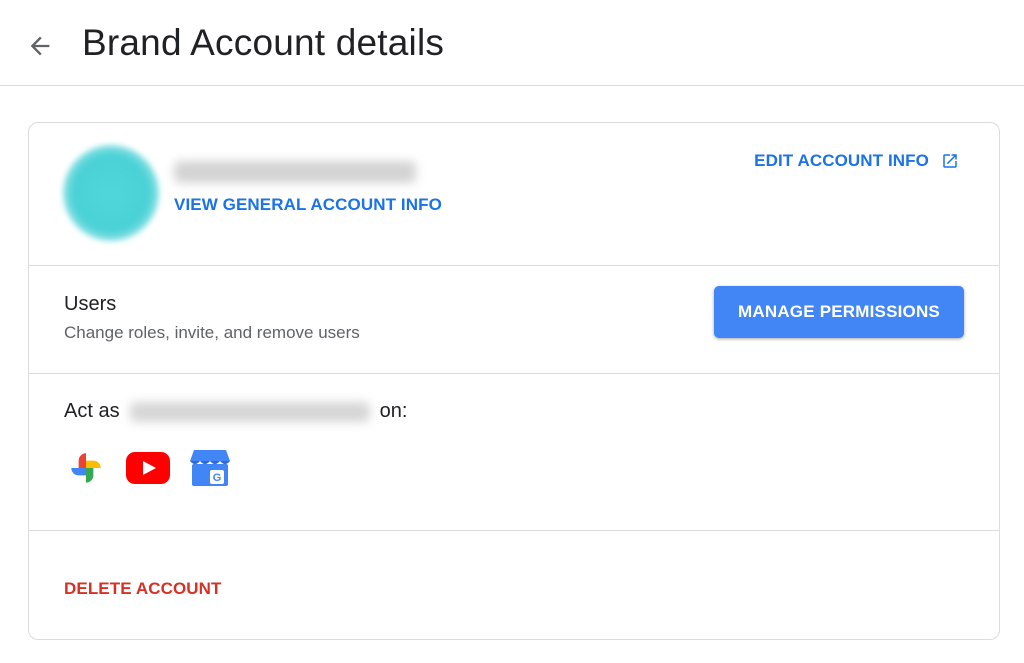 The image size is (1024, 663). Describe the element at coordinates (90, 304) in the screenshot. I see `users-label: Users` at that location.